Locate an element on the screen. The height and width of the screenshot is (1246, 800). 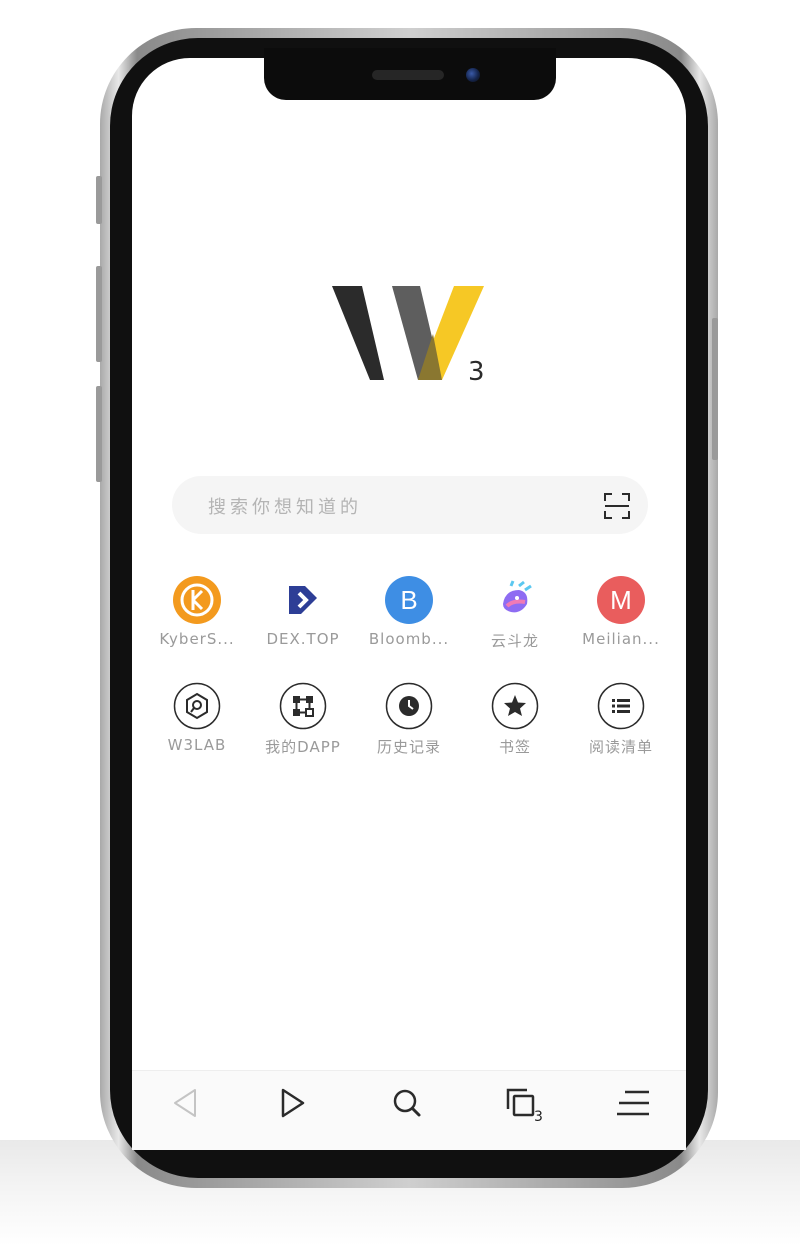
tab-count-badge: 3 is located at coordinates (538, 1117).